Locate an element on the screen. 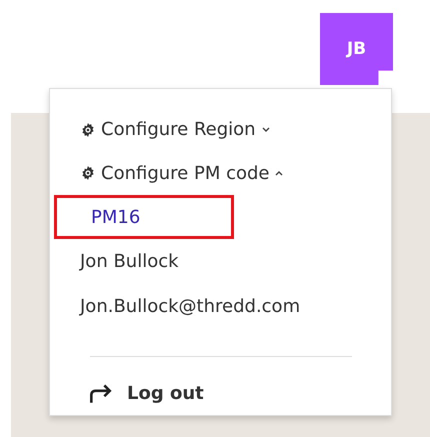 The image size is (430, 437). user-info-text: Jon.Bullock@thredd.com is located at coordinates (190, 306).